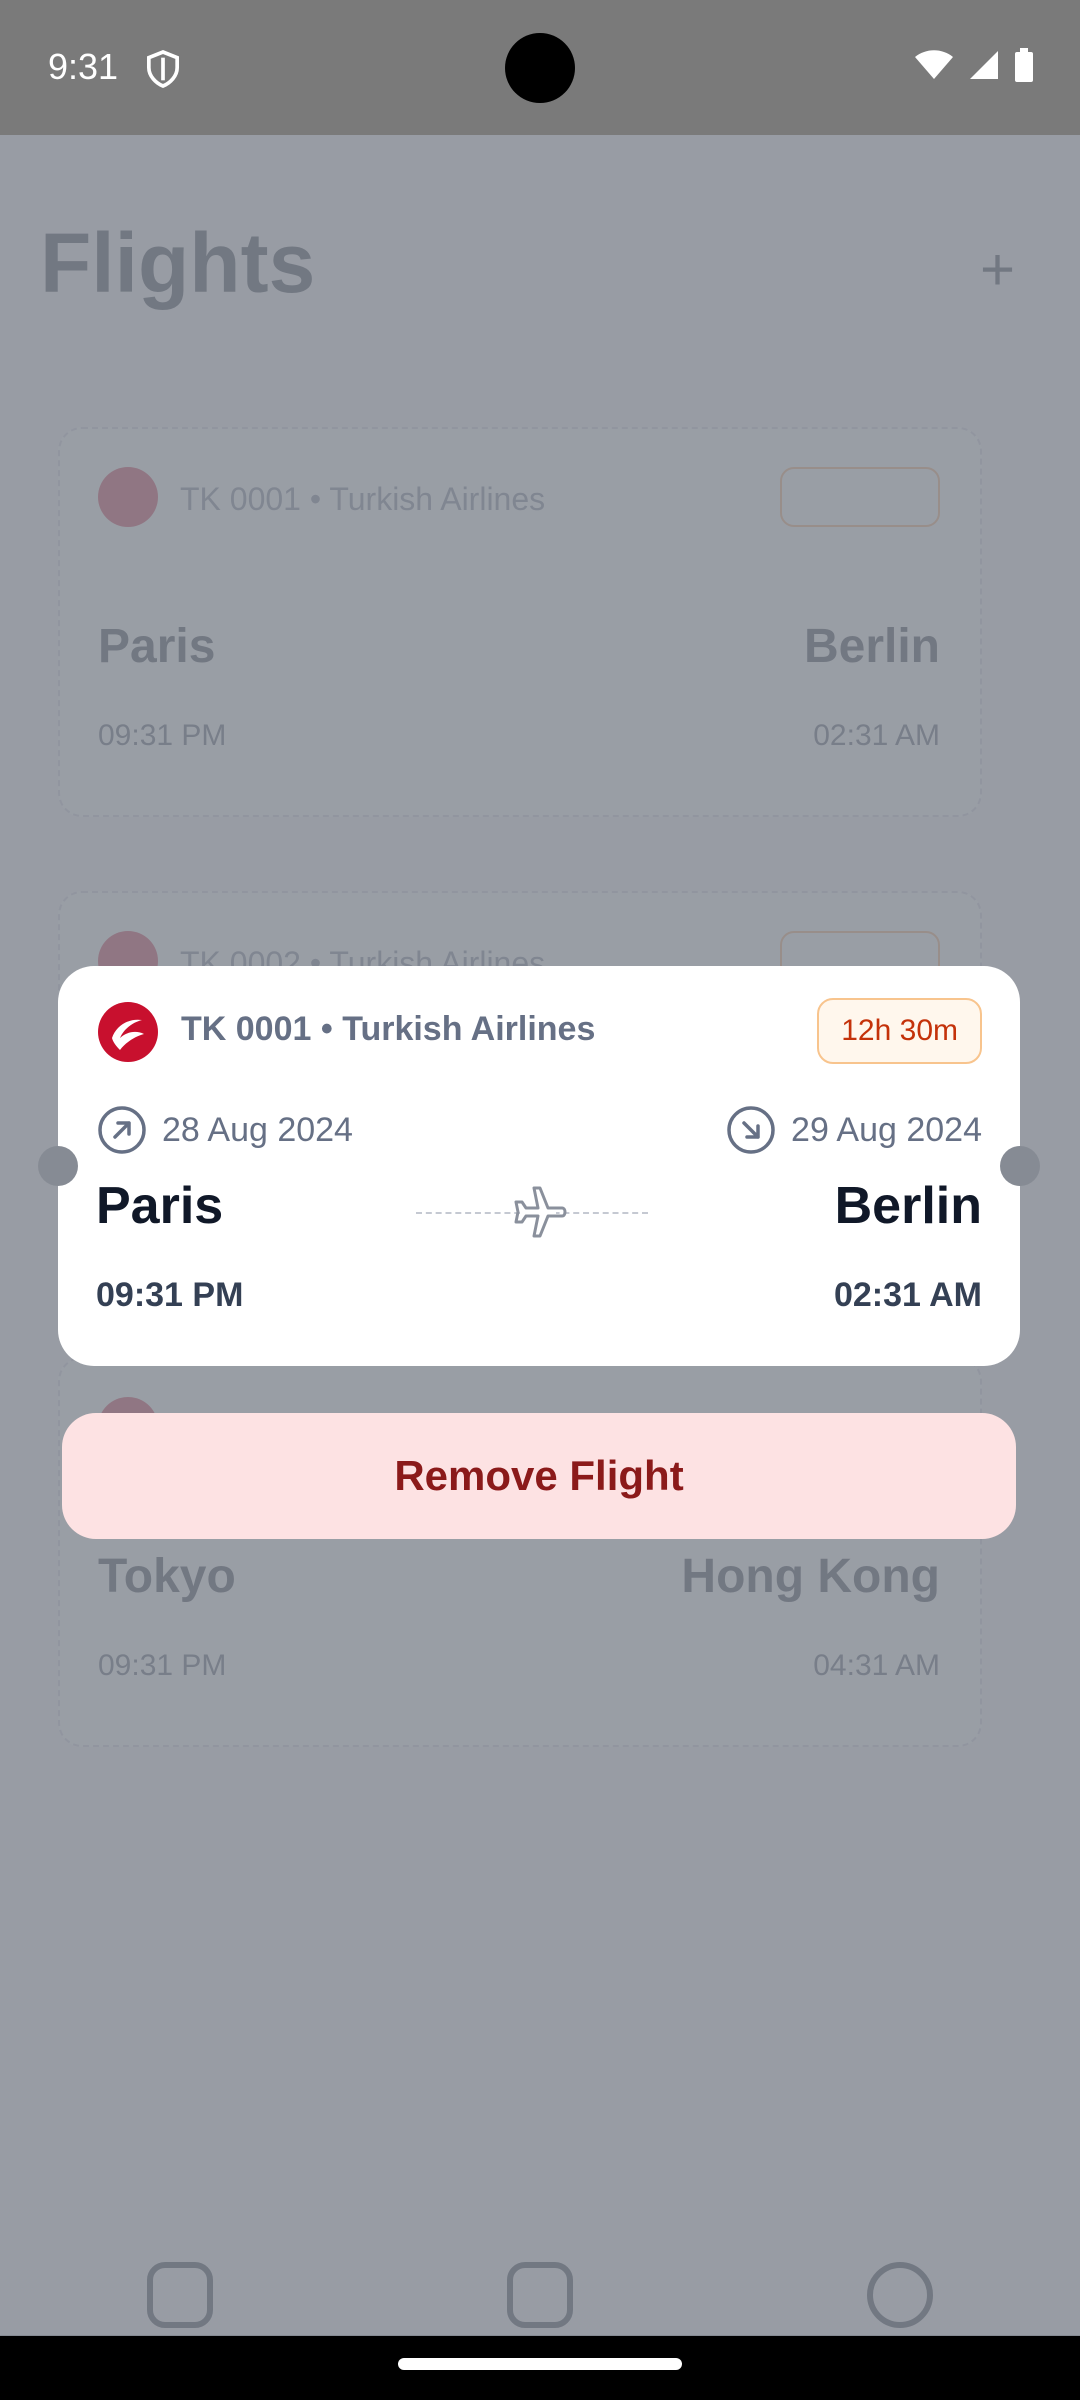 The image size is (1080, 2400). I want to click on arrival-date: 29 Aug 2024, so click(886, 1129).